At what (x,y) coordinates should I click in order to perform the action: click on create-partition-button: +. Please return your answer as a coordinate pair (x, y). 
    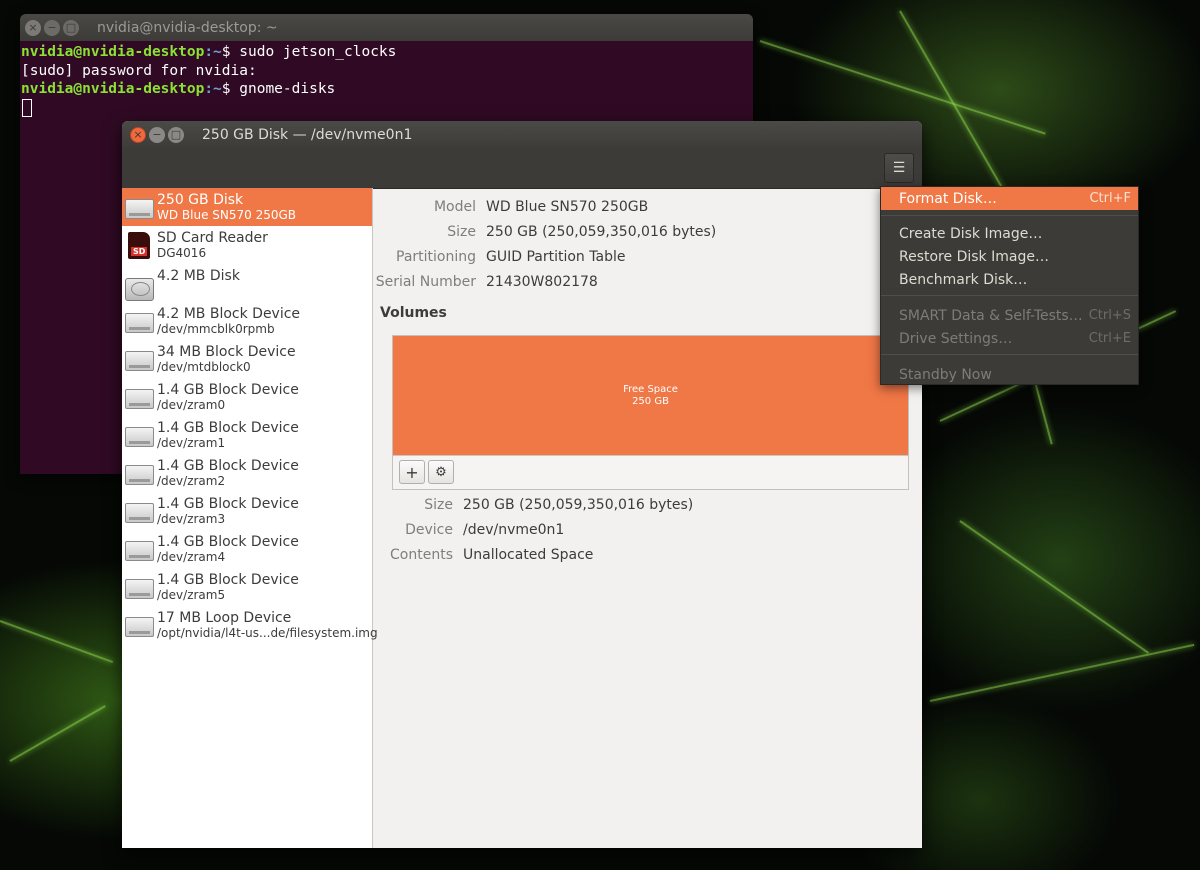
    Looking at the image, I should click on (412, 472).